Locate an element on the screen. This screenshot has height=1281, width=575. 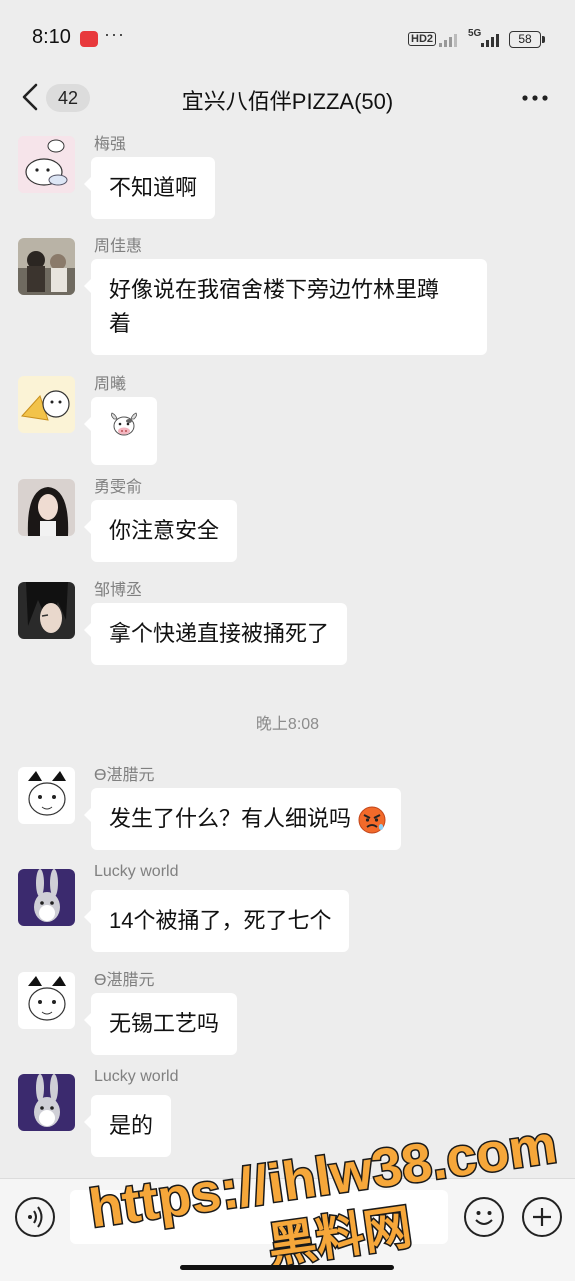
message-text-line: 着 is located at coordinates (120, 323).